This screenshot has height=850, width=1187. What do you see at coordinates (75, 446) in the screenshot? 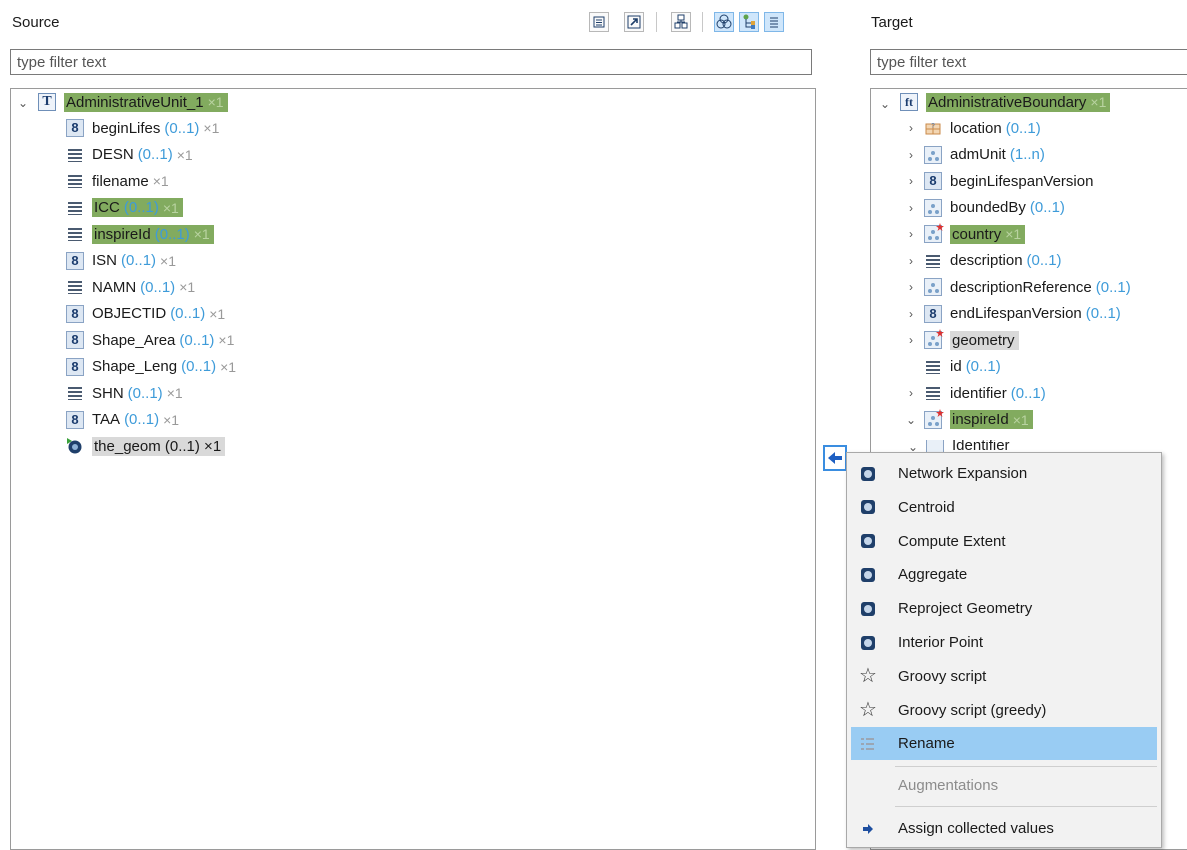
I see `geometry-icon` at bounding box center [75, 446].